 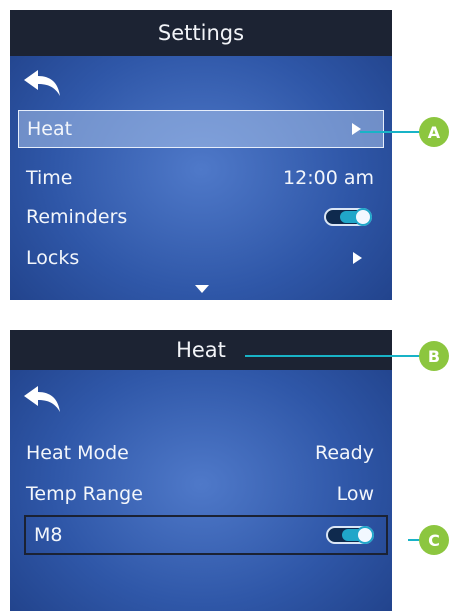 What do you see at coordinates (392, 132) in the screenshot?
I see `callout-line-a` at bounding box center [392, 132].